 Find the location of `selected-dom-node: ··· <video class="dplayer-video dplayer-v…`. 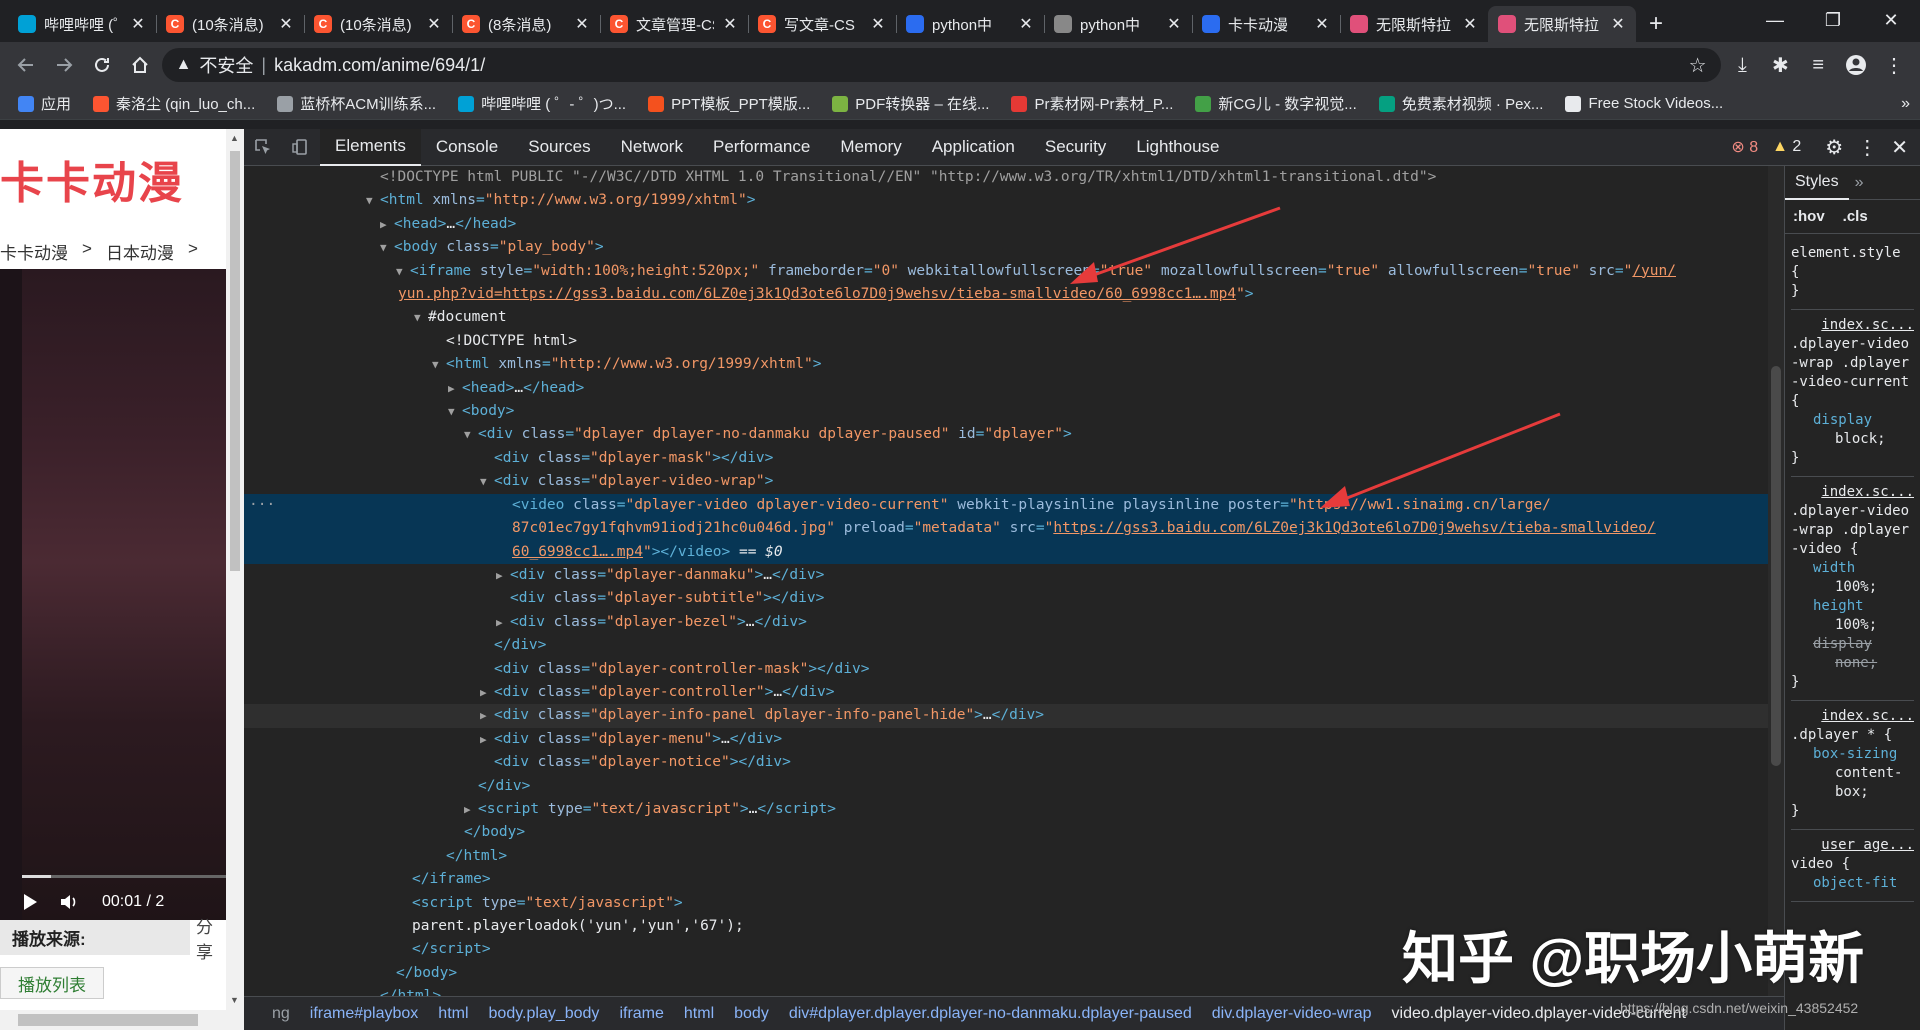

selected-dom-node: ··· <video class="dplayer-video dplayer-v… is located at coordinates (1006, 505).